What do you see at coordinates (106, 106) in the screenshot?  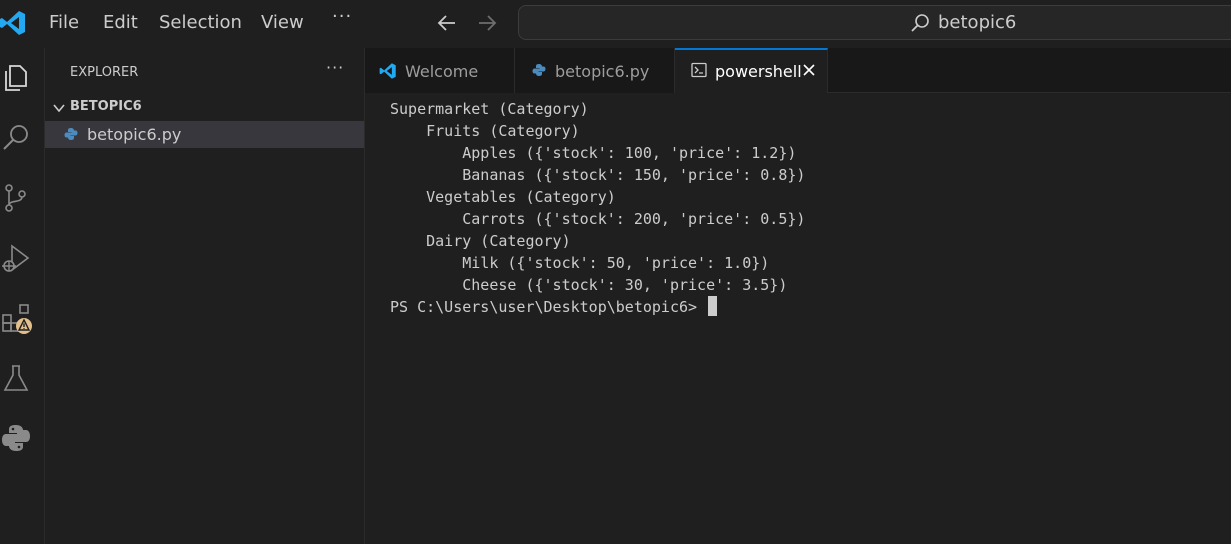 I see `folder-label: BETOPIC6` at bounding box center [106, 106].